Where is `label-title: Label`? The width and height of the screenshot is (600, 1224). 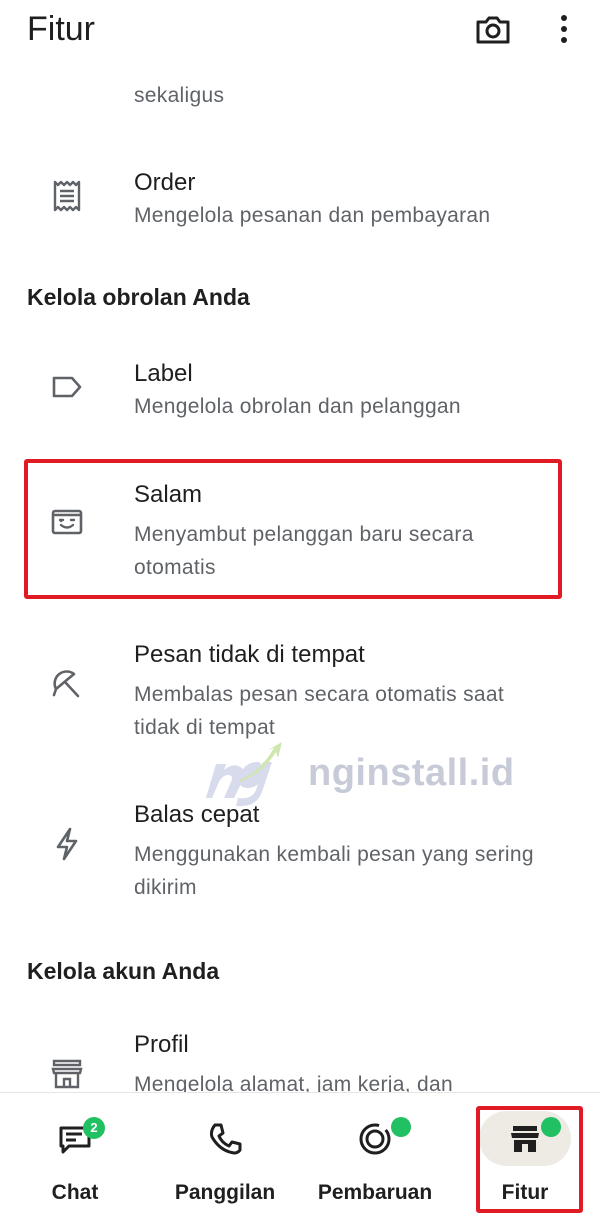 label-title: Label is located at coordinates (163, 373).